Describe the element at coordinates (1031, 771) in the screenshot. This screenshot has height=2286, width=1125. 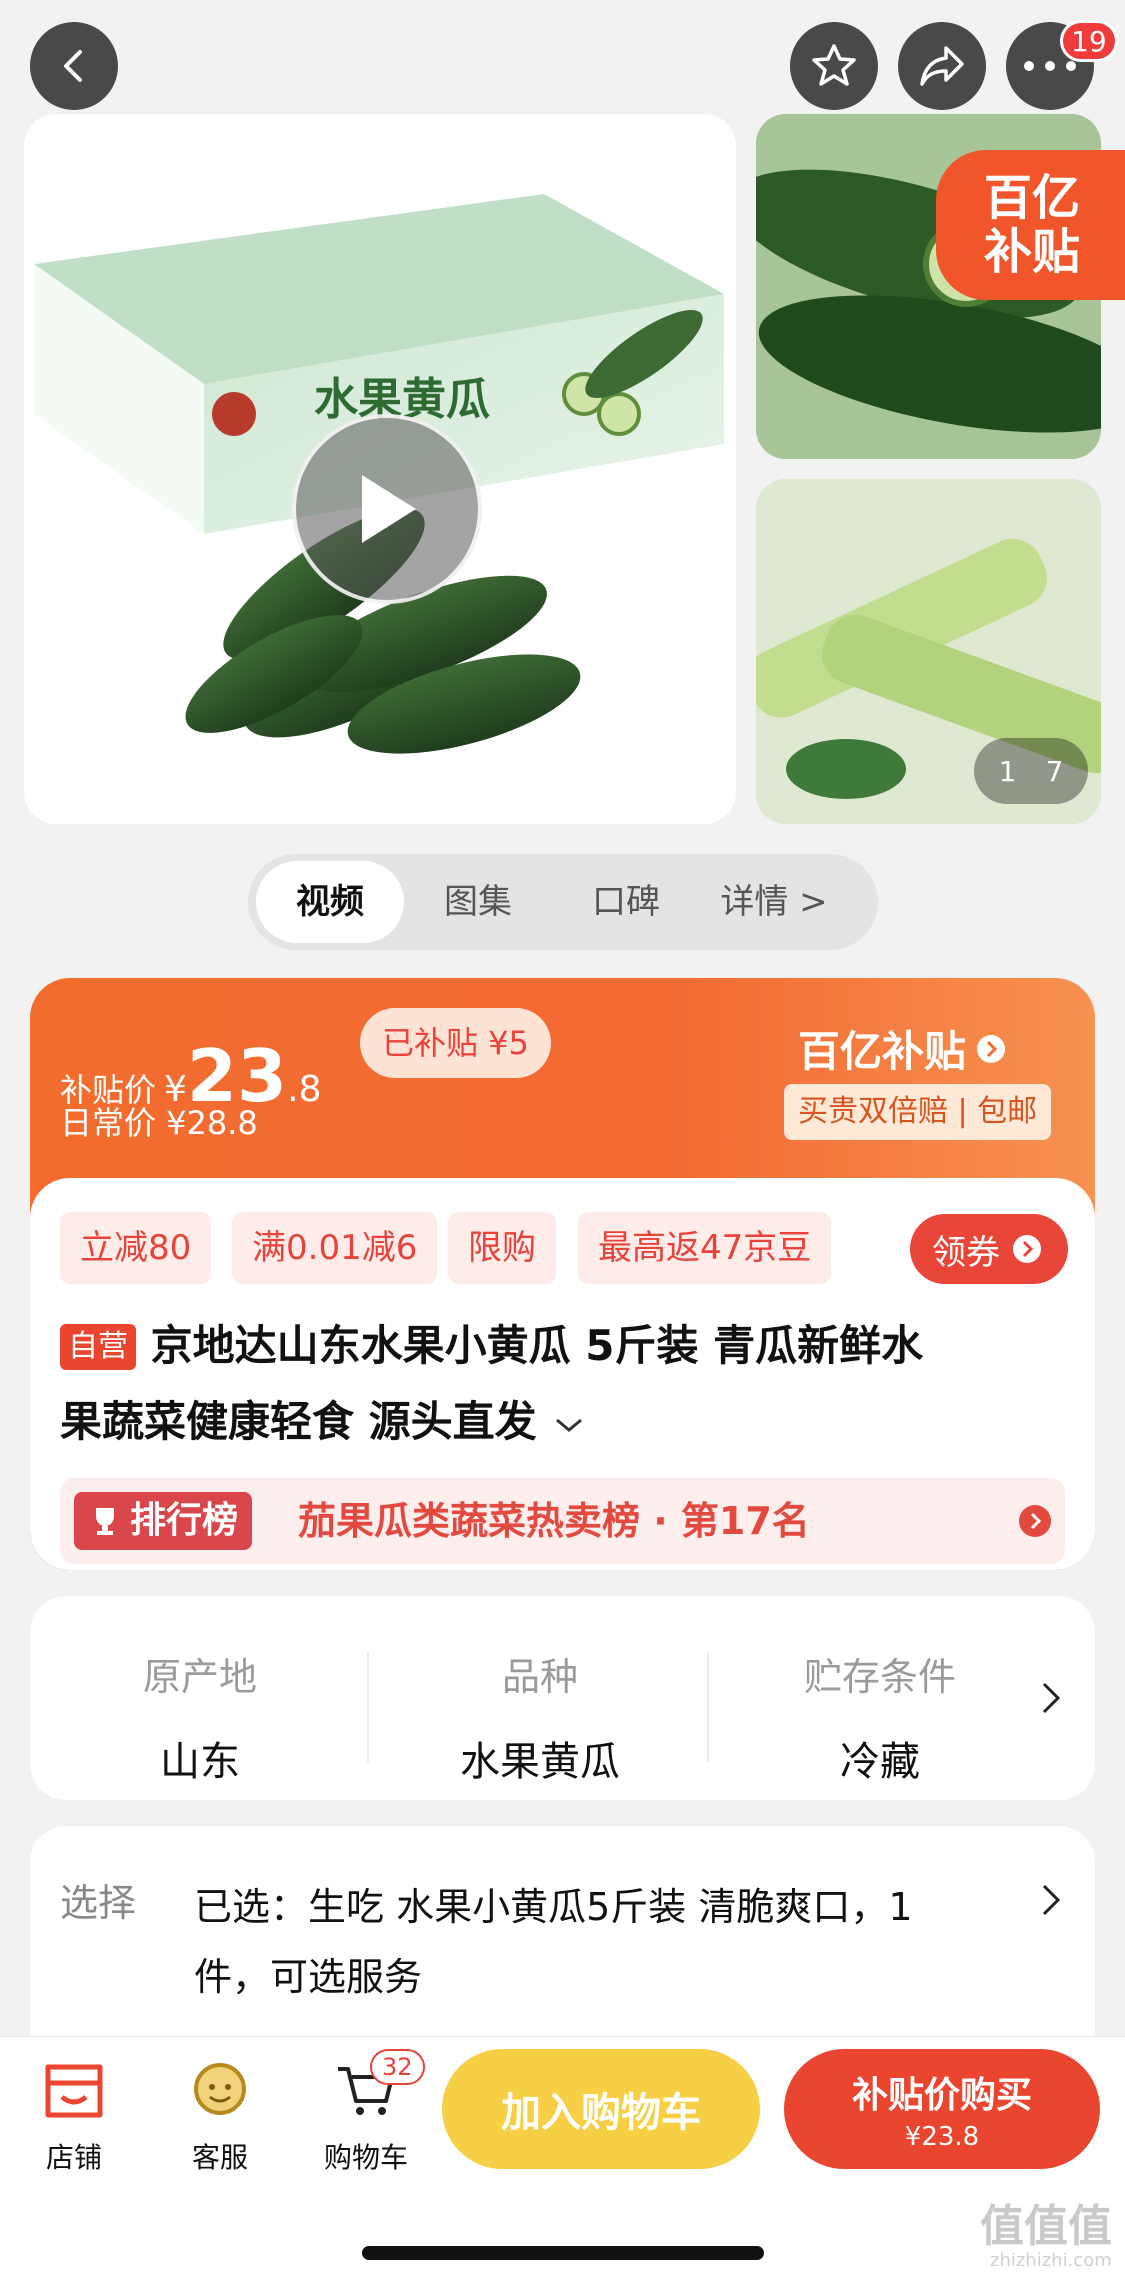
I see `image-counter: 1 7` at that location.